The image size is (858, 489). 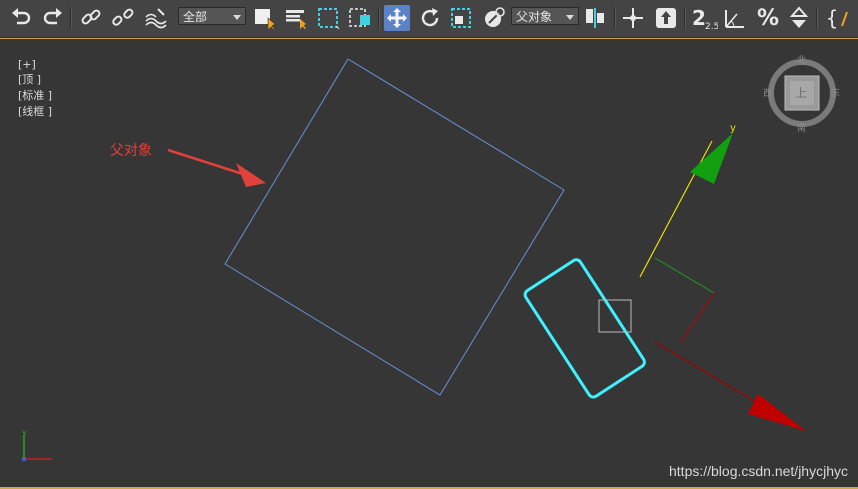 I want to click on snaps-toggle-icon: 2 2.5, so click(x=704, y=18).